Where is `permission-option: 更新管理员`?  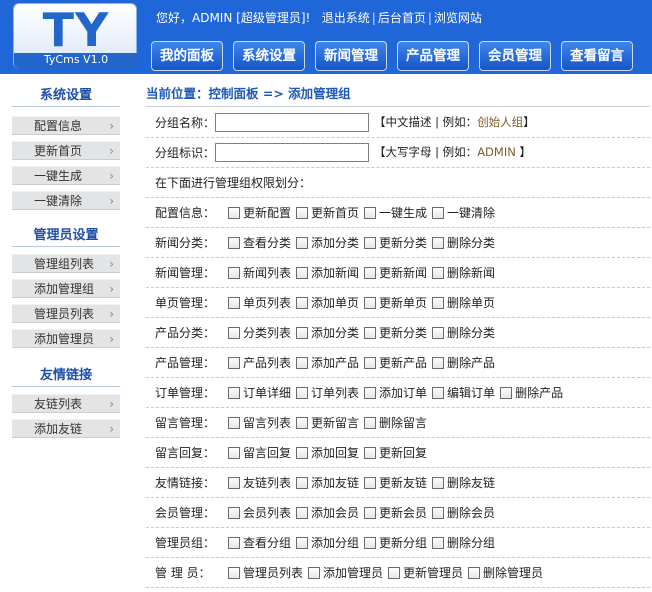
permission-option: 更新管理员 is located at coordinates (425, 573).